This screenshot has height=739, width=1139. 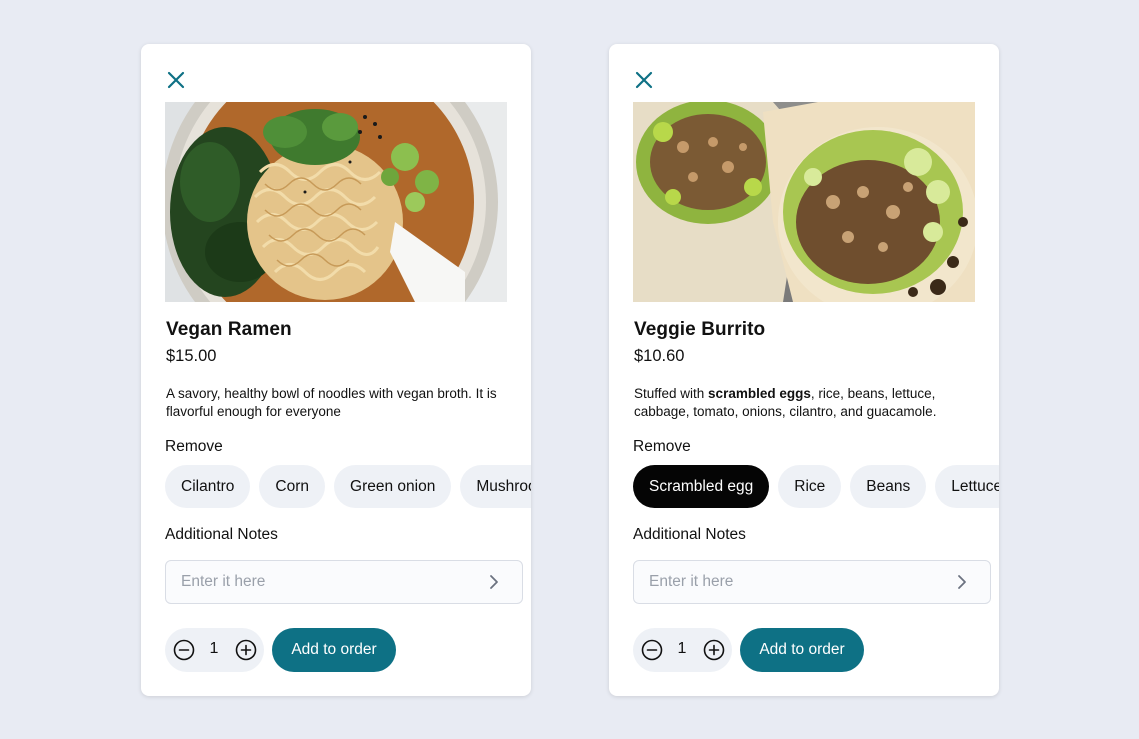 What do you see at coordinates (759, 393) in the screenshot?
I see `description-highlight: scrambled eggs` at bounding box center [759, 393].